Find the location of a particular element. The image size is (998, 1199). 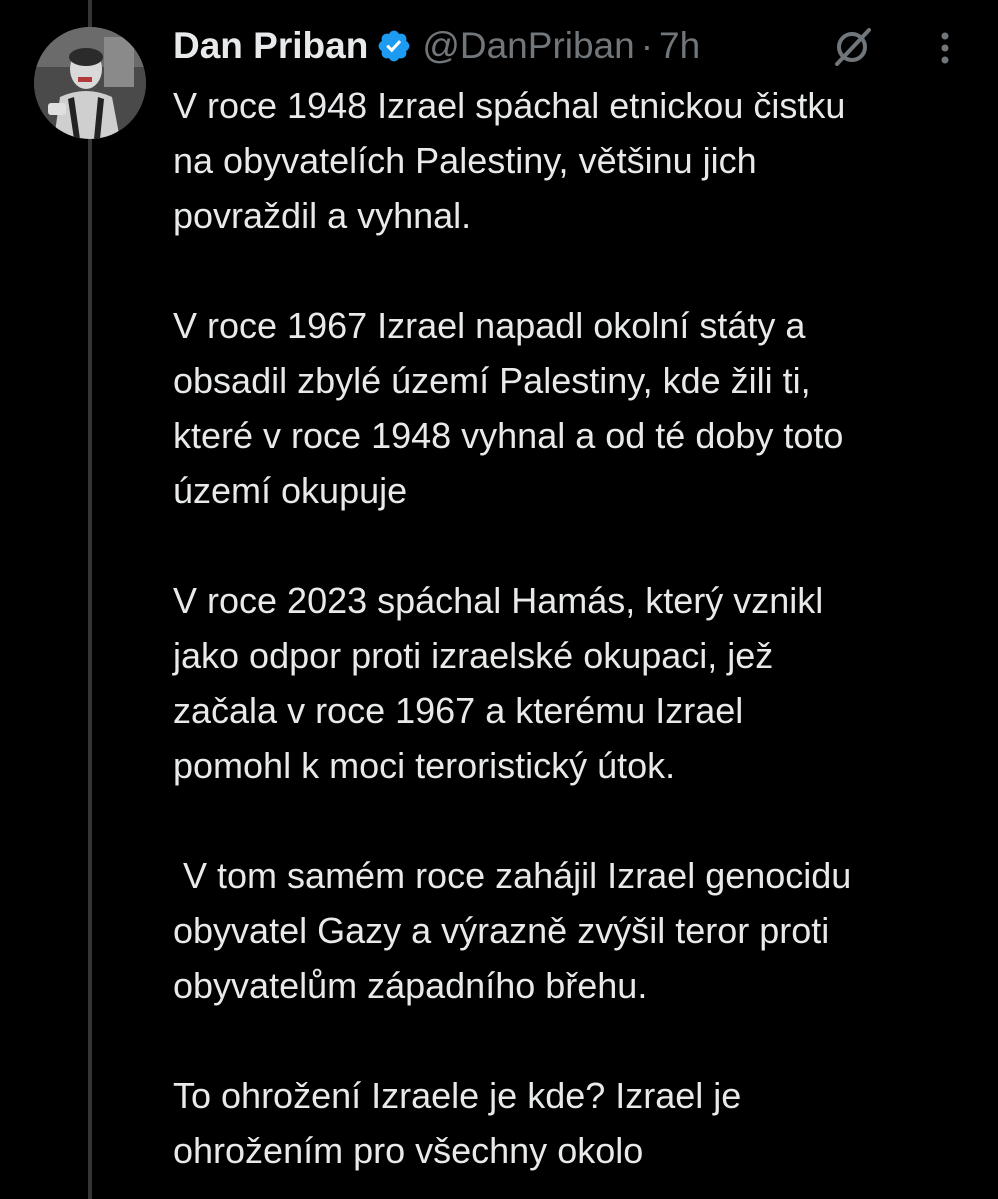

verified-badge-icon is located at coordinates (394, 46).